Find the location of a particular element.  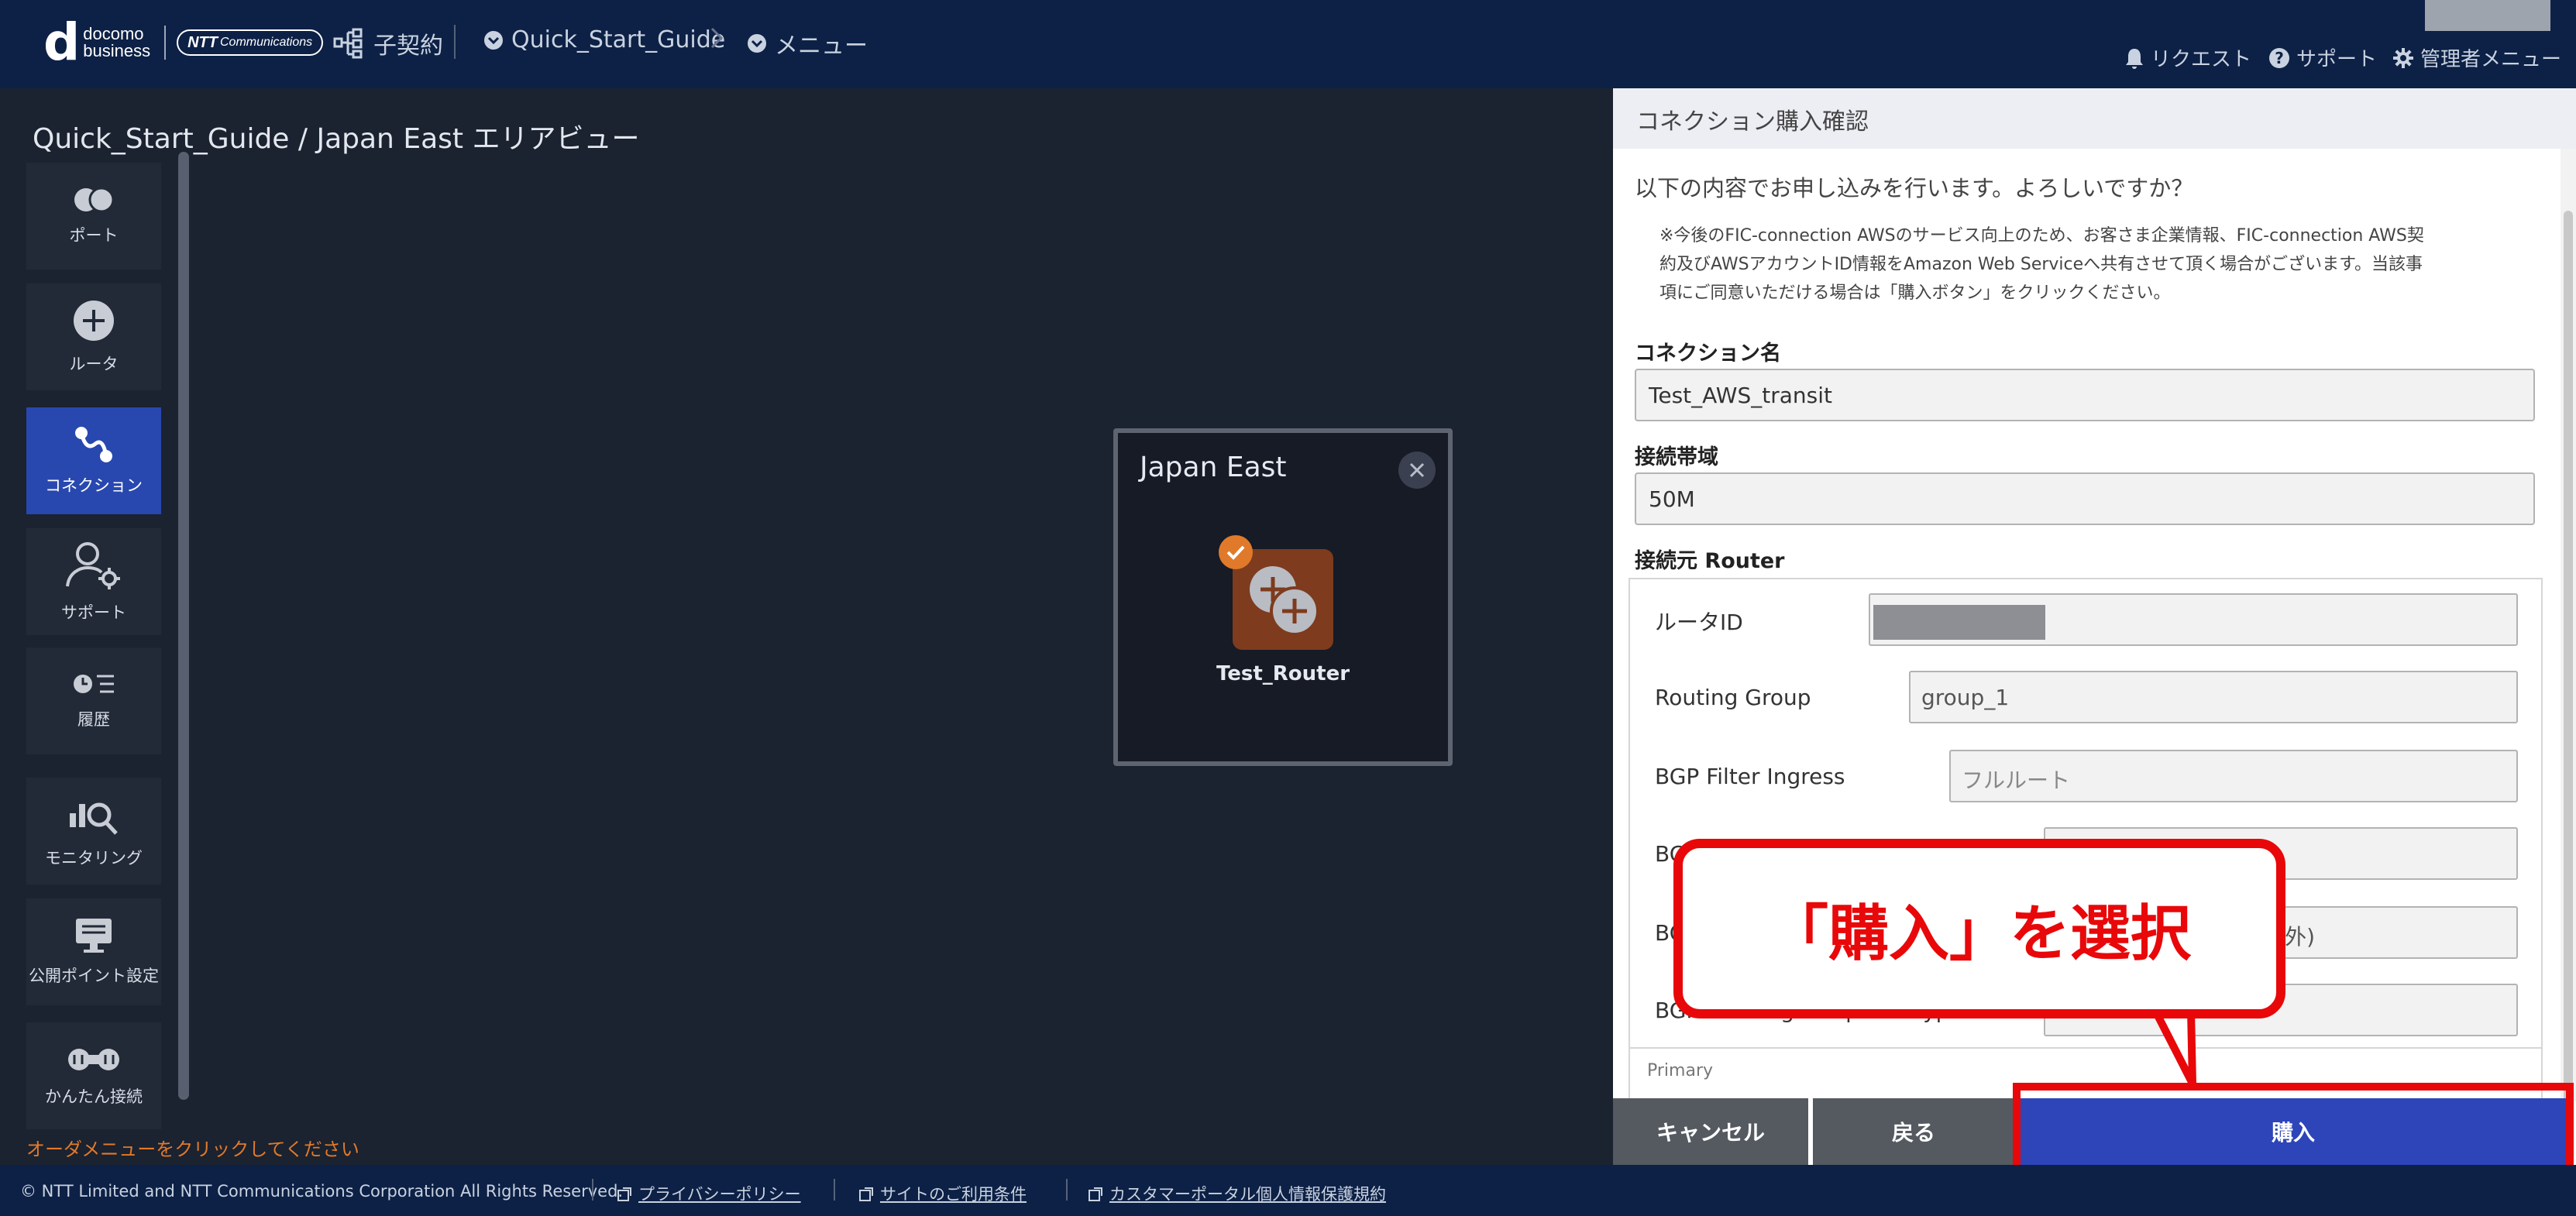

source-router-label: 接続元 Router is located at coordinates (1710, 561).